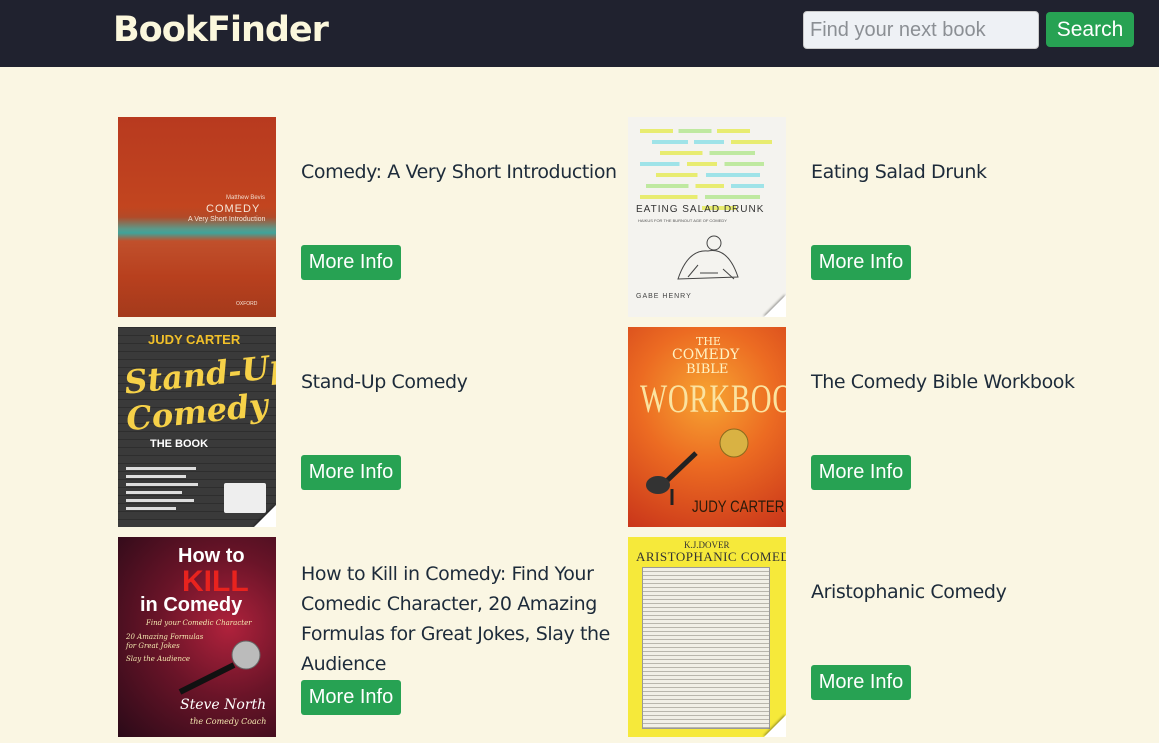  What do you see at coordinates (579, 33) in the screenshot?
I see `navbar: BookFinder Search` at bounding box center [579, 33].